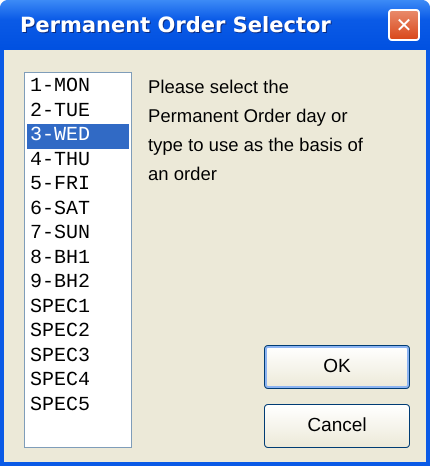 This screenshot has width=430, height=466. What do you see at coordinates (78, 381) in the screenshot?
I see `list-item: SPEC4` at bounding box center [78, 381].